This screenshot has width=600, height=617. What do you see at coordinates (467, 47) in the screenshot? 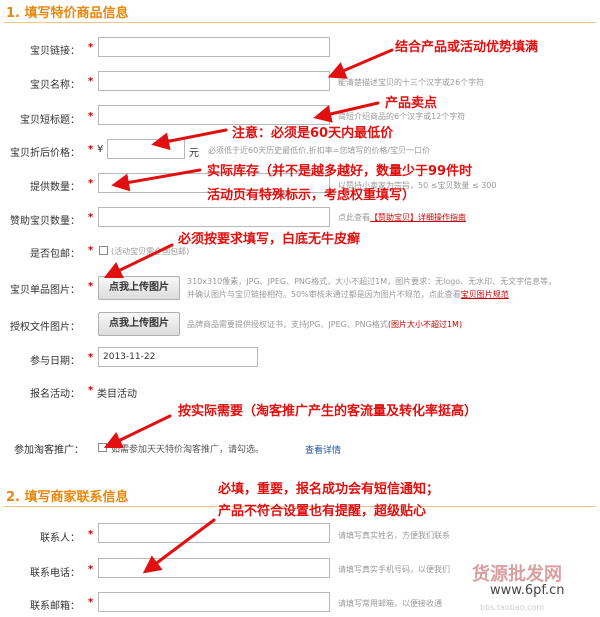
I see `annotation-fill-advantages: 结合产品或活动优势填满` at bounding box center [467, 47].